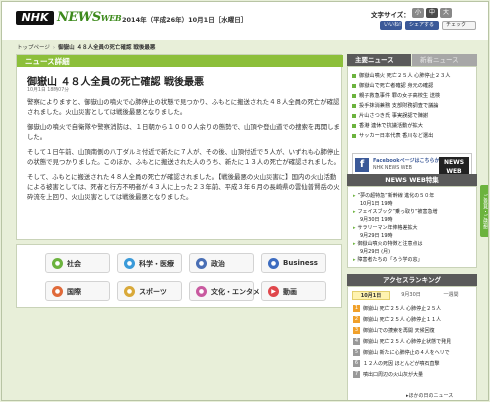 The image size is (490, 402). What do you see at coordinates (390, 15) in the screenshot?
I see `font-size-label: 文字サイズ：` at bounding box center [390, 15].